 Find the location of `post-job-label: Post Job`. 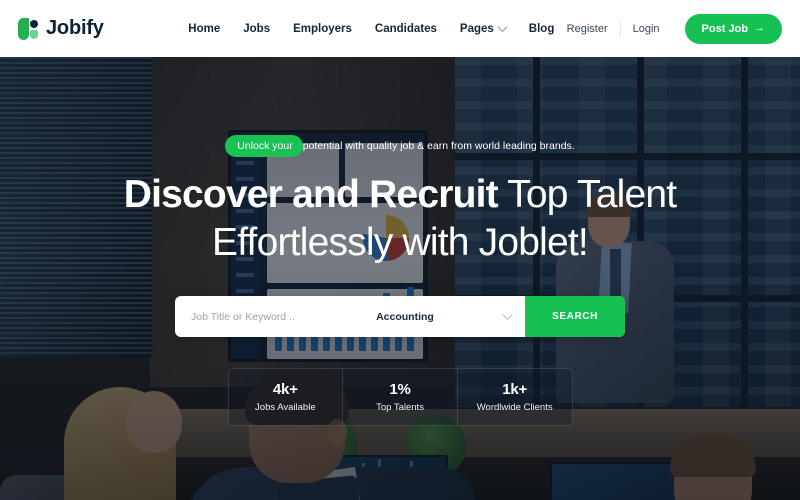

post-job-label: Post Job is located at coordinates (724, 28).